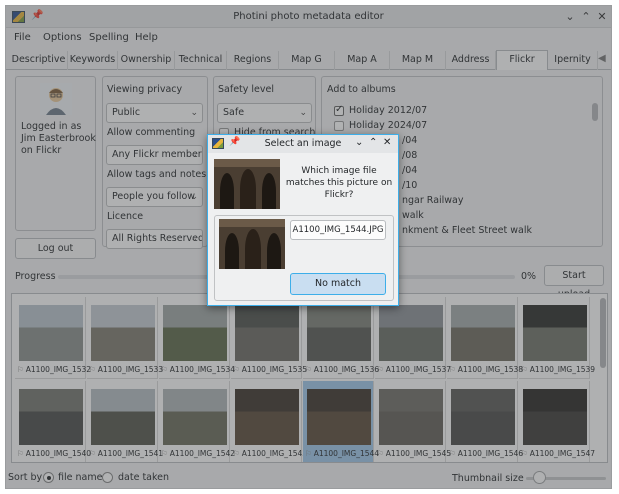  What do you see at coordinates (602, 17) in the screenshot?
I see `close-icon: ✕` at bounding box center [602, 17].